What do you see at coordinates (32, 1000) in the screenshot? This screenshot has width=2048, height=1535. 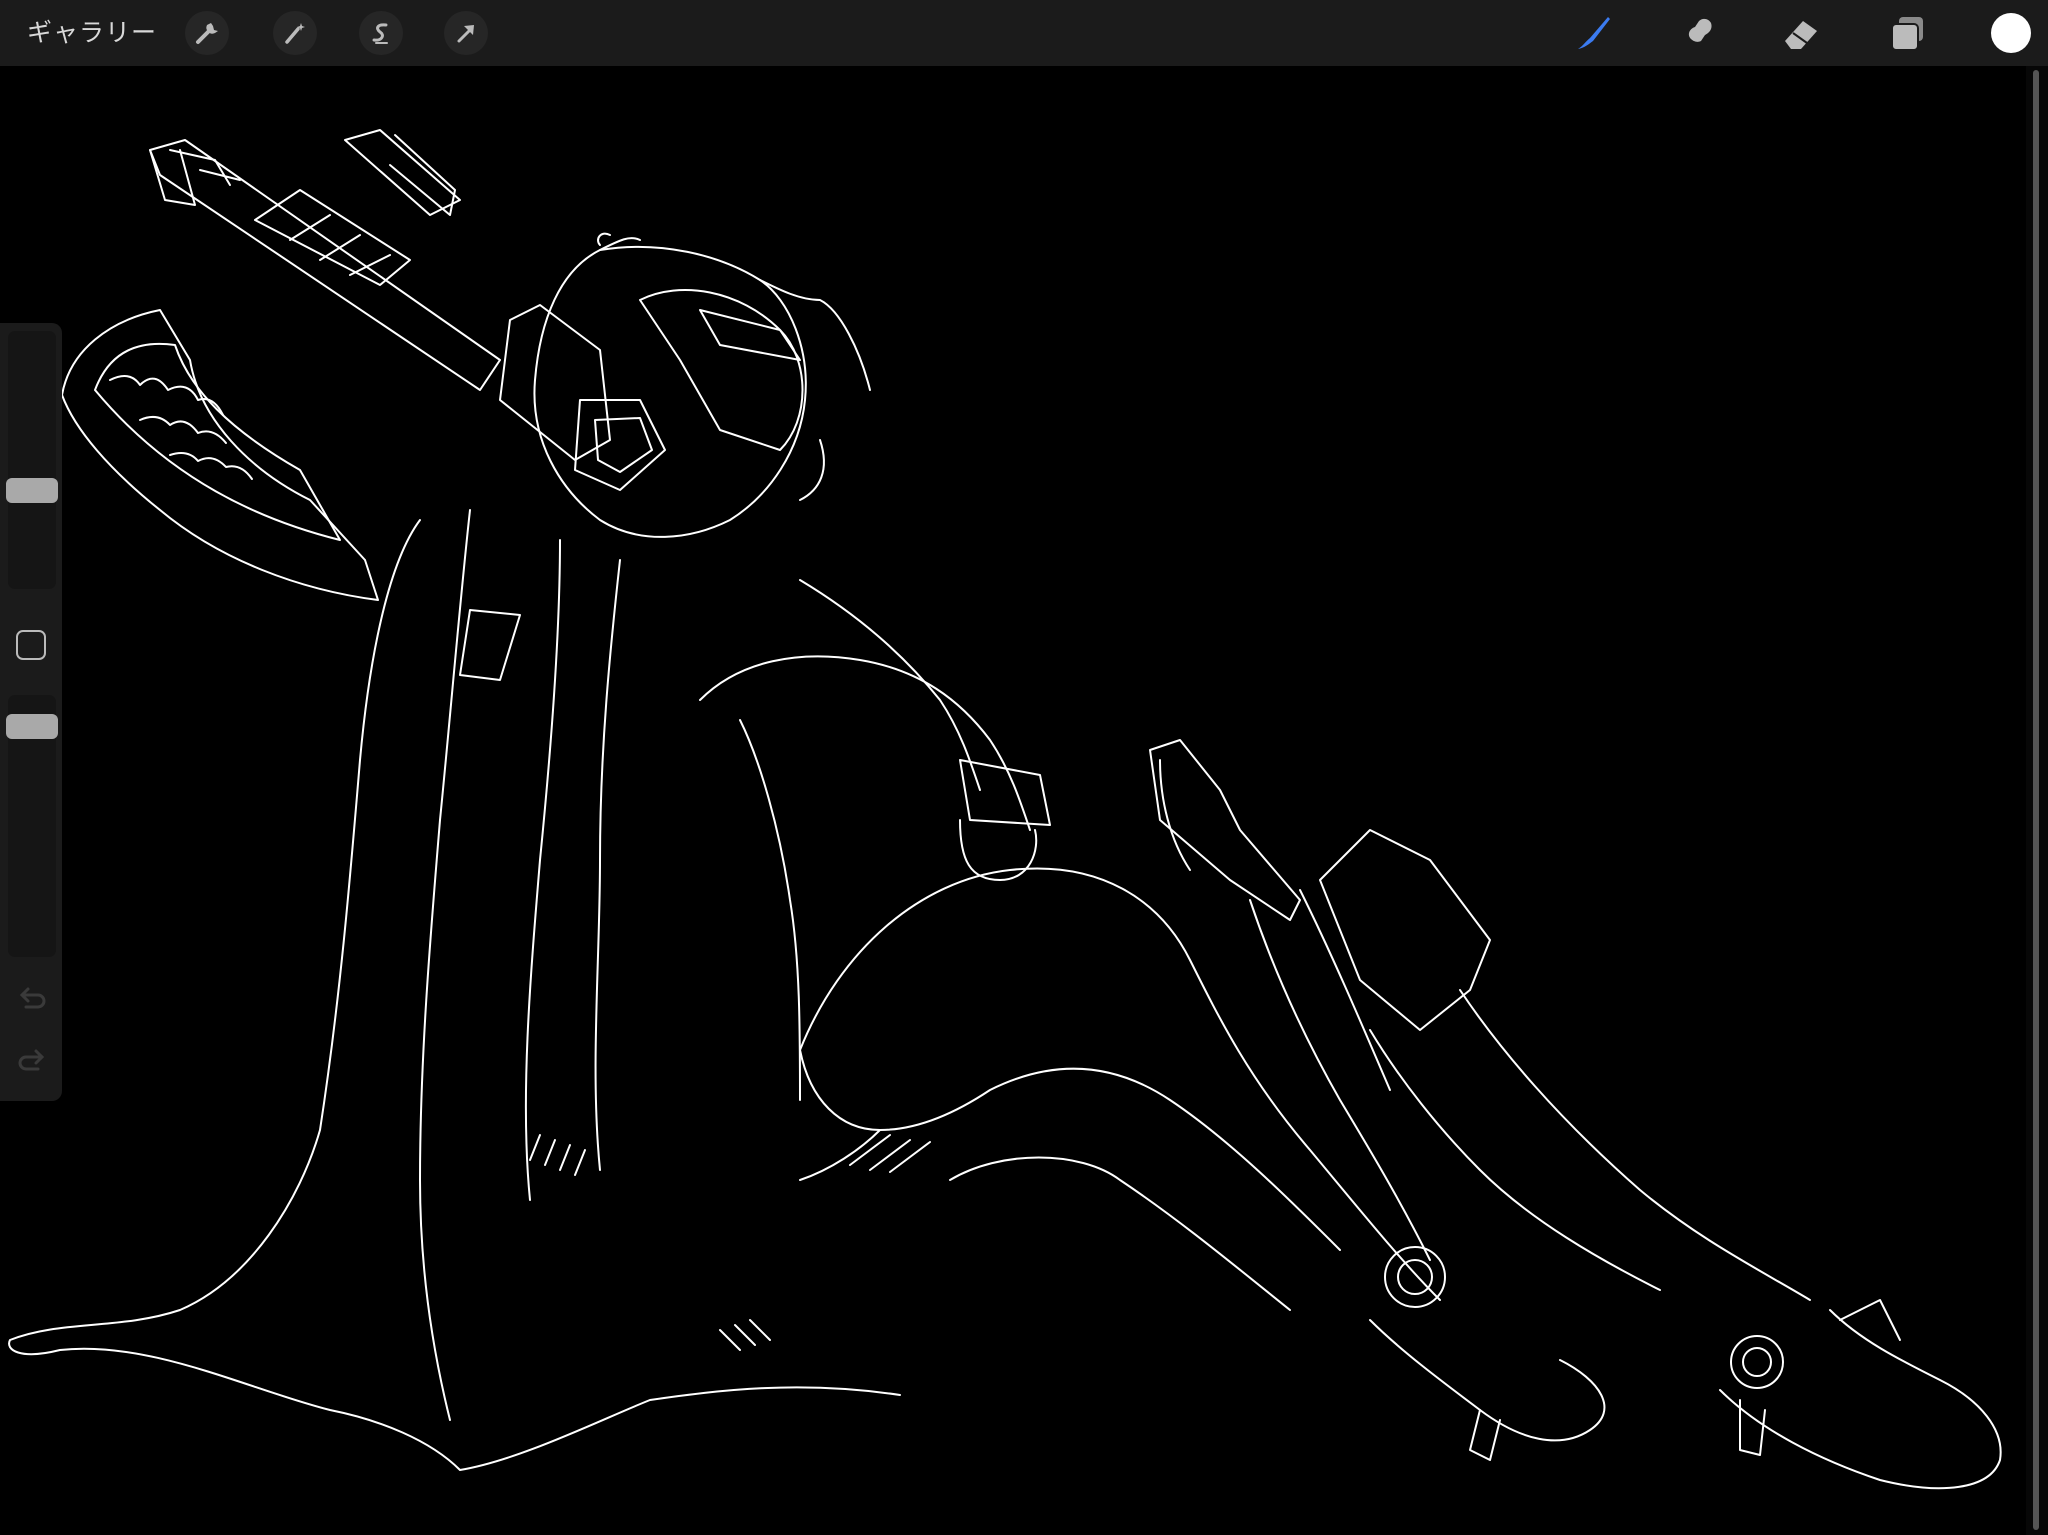 I see `undo-icon` at bounding box center [32, 1000].